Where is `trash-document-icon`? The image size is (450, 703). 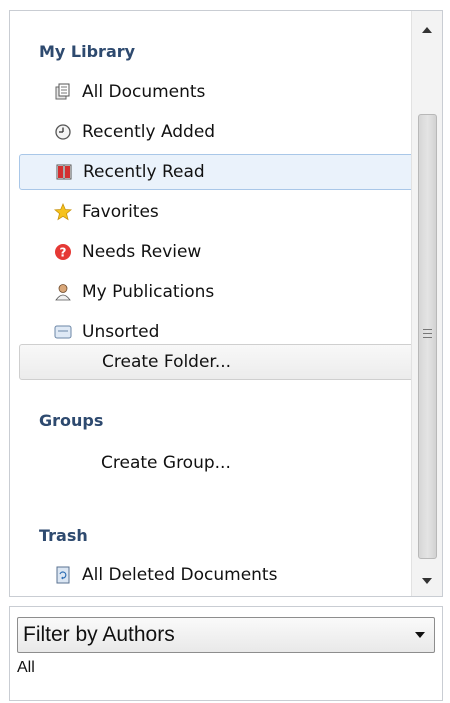 trash-document-icon is located at coordinates (63, 575).